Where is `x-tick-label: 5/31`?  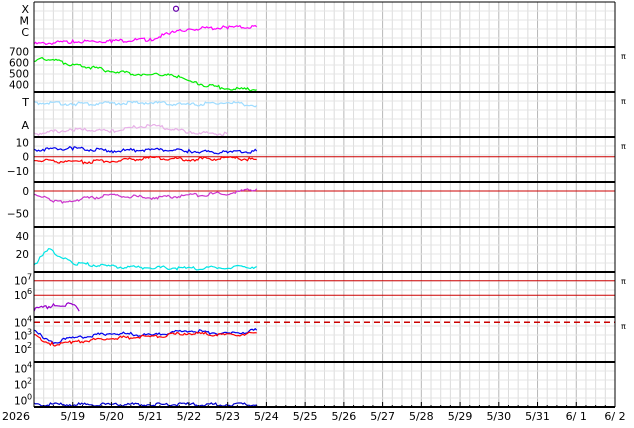
x-tick-label: 5/31 is located at coordinates (537, 416).